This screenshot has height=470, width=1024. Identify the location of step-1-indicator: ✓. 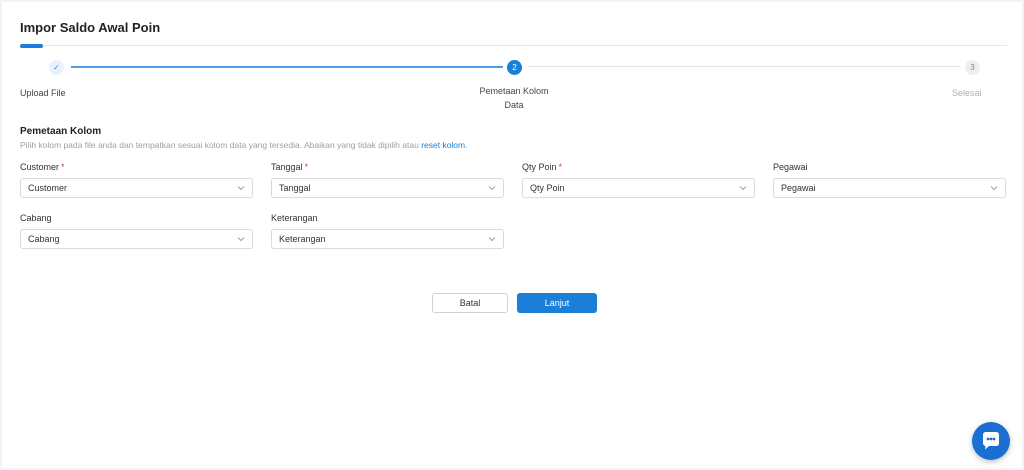
(56, 67).